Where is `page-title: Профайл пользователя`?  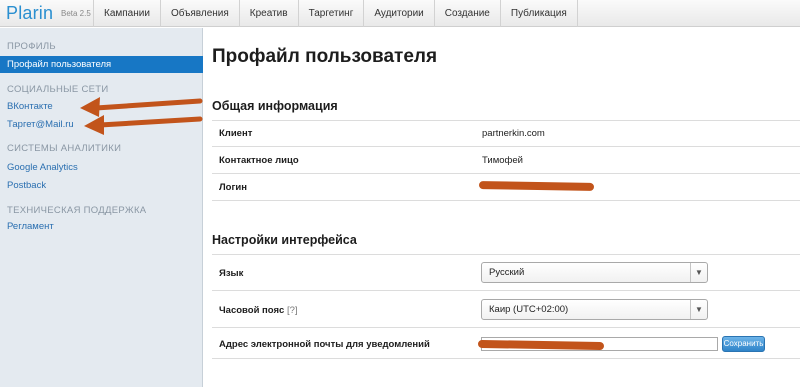
page-title: Профайл пользователя is located at coordinates (325, 56).